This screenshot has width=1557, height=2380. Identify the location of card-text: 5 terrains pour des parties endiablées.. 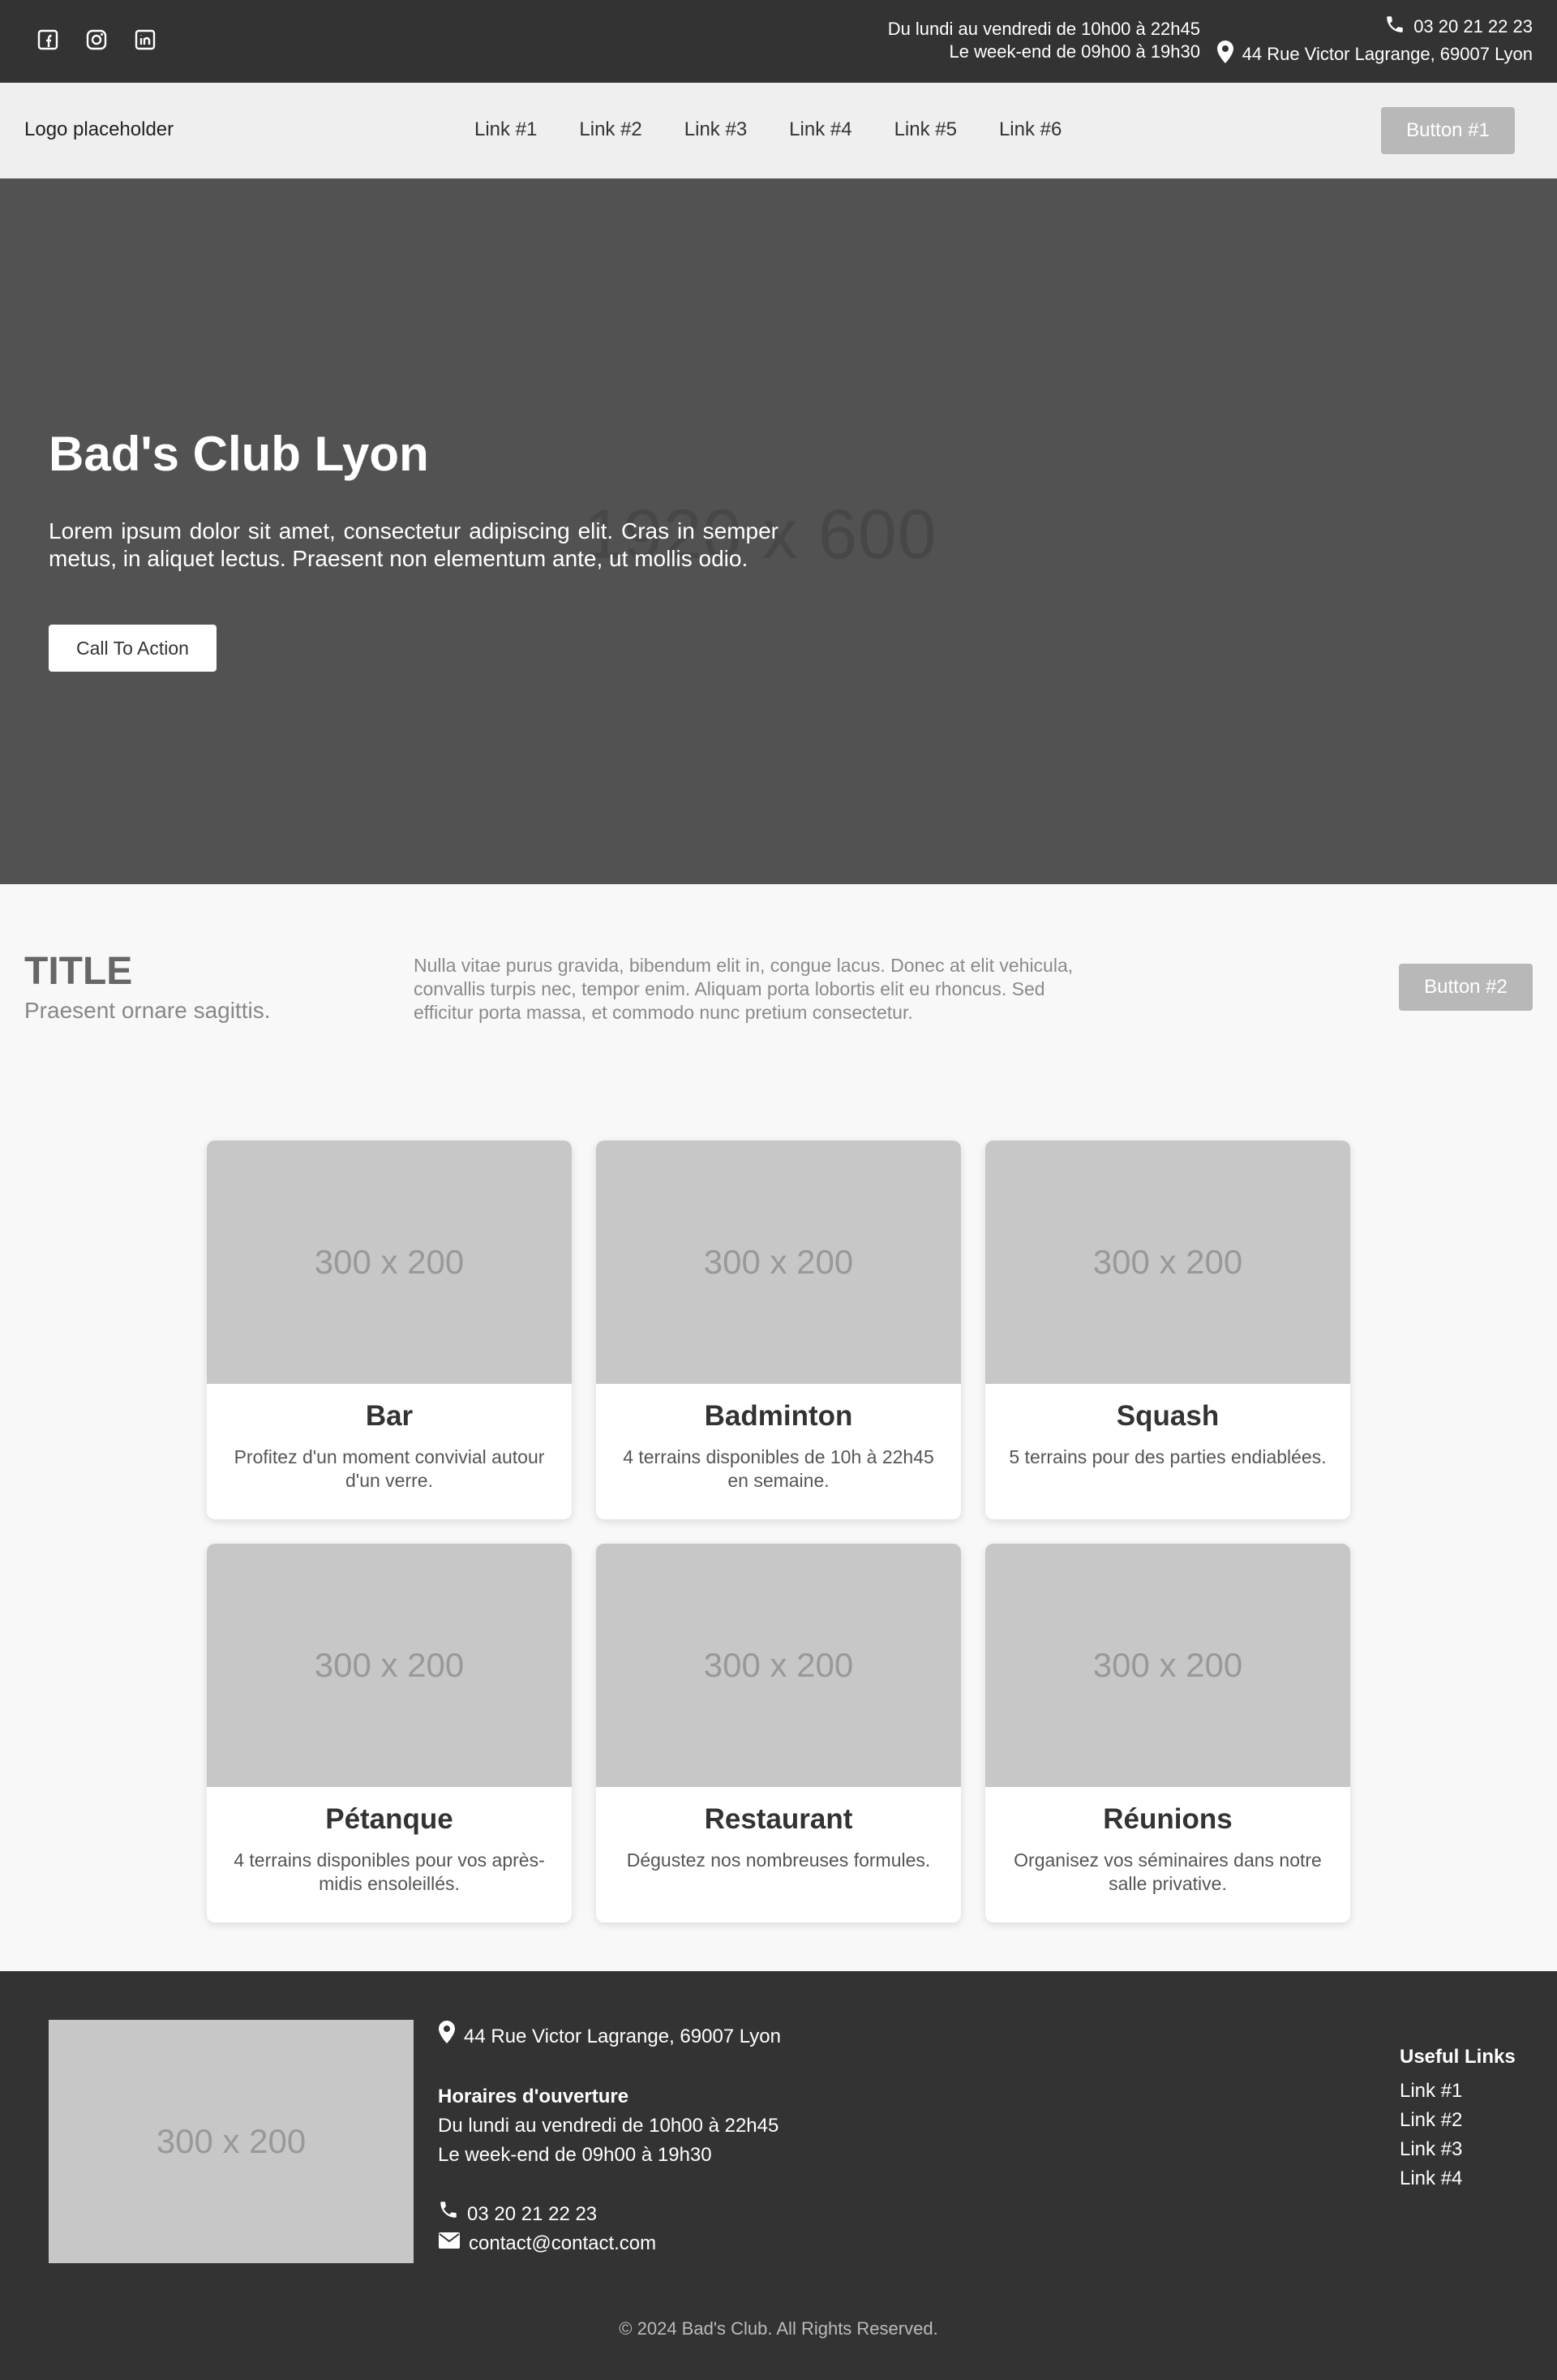
(1168, 1456).